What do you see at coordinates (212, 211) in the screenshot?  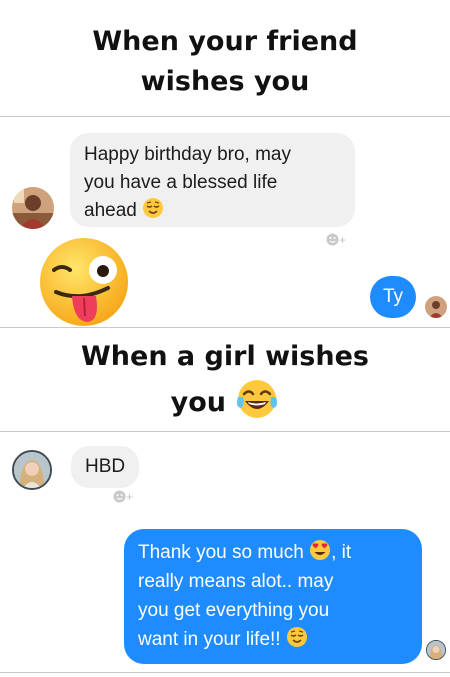 I see `message-line-with-emoji: ahead` at bounding box center [212, 211].